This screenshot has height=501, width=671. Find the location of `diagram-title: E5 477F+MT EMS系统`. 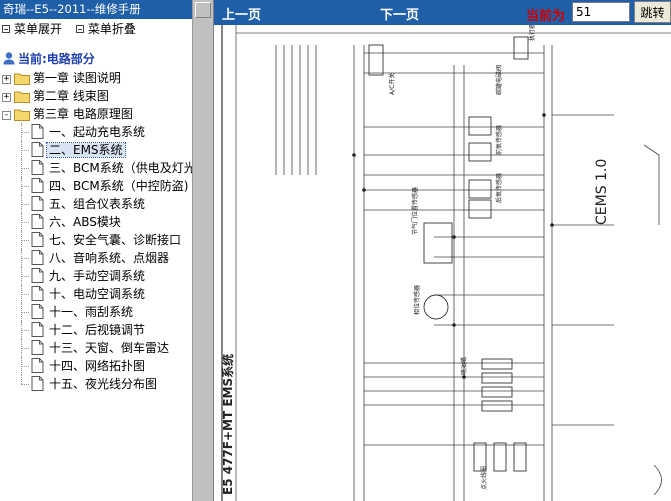

diagram-title: E5 477F+MT EMS系统 is located at coordinates (227, 424).